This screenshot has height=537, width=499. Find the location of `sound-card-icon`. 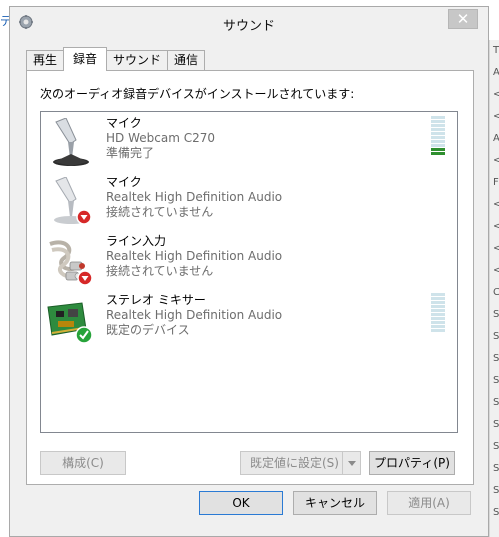

sound-card-icon is located at coordinates (70, 323).